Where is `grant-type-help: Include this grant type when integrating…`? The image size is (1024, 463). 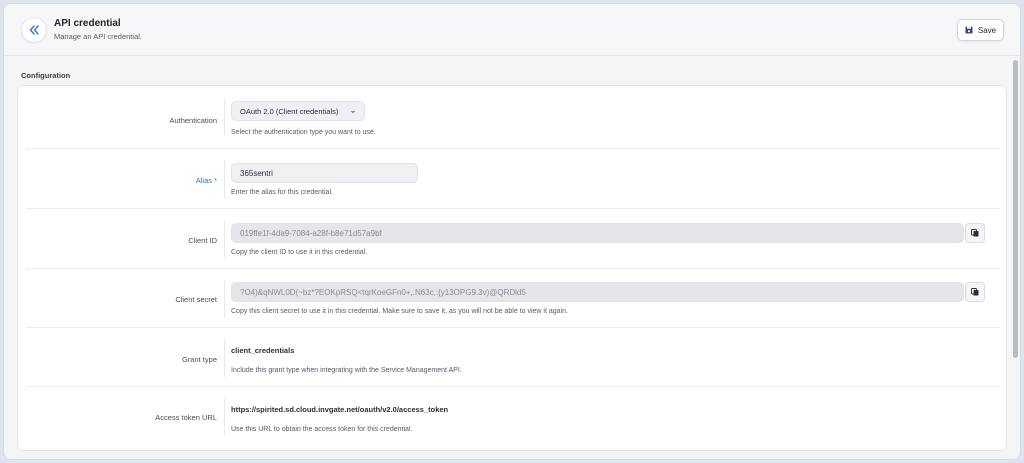 grant-type-help: Include this grant type when integrating… is located at coordinates (346, 370).